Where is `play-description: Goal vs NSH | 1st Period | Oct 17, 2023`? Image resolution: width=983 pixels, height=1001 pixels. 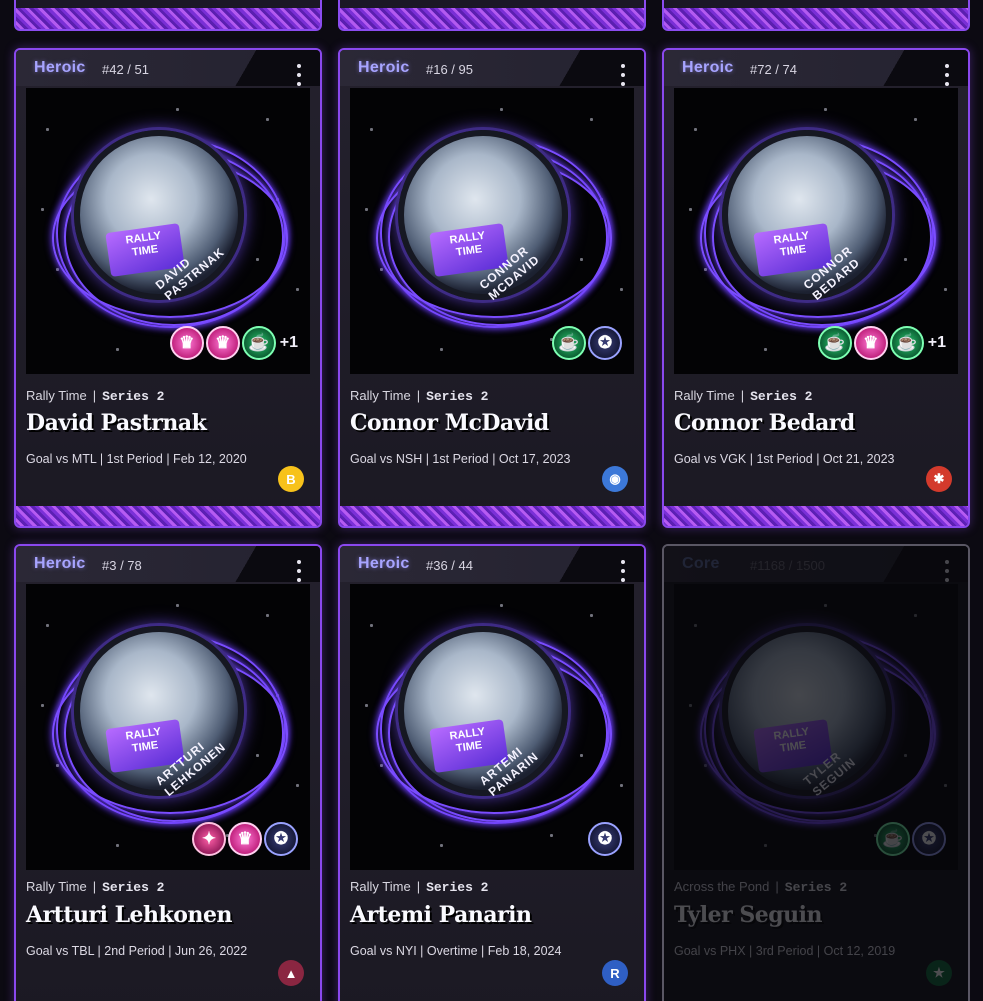 play-description: Goal vs NSH | 1st Period | Oct 17, 2023 is located at coordinates (460, 459).